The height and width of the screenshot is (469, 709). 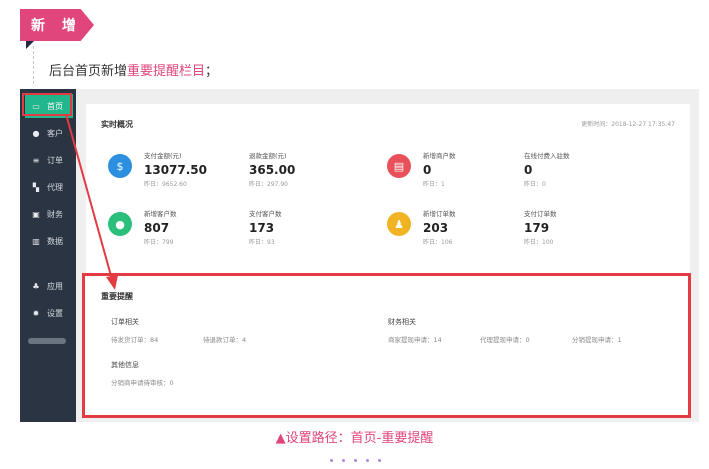 I want to click on caption: ▲设置路径：首页-重要提醒, so click(x=354, y=438).